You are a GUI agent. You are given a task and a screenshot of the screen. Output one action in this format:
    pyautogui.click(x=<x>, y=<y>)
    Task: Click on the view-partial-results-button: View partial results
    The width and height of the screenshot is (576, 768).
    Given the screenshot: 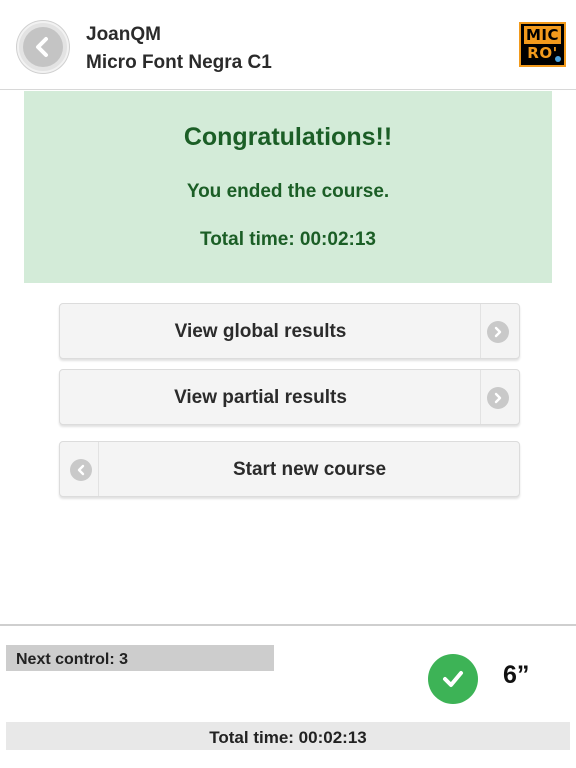 What is the action you would take?
    pyautogui.click(x=289, y=397)
    